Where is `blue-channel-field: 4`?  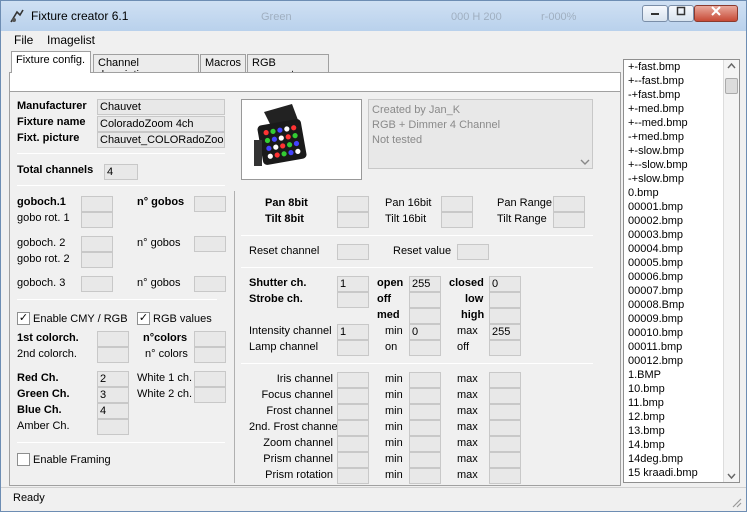 blue-channel-field: 4 is located at coordinates (113, 411).